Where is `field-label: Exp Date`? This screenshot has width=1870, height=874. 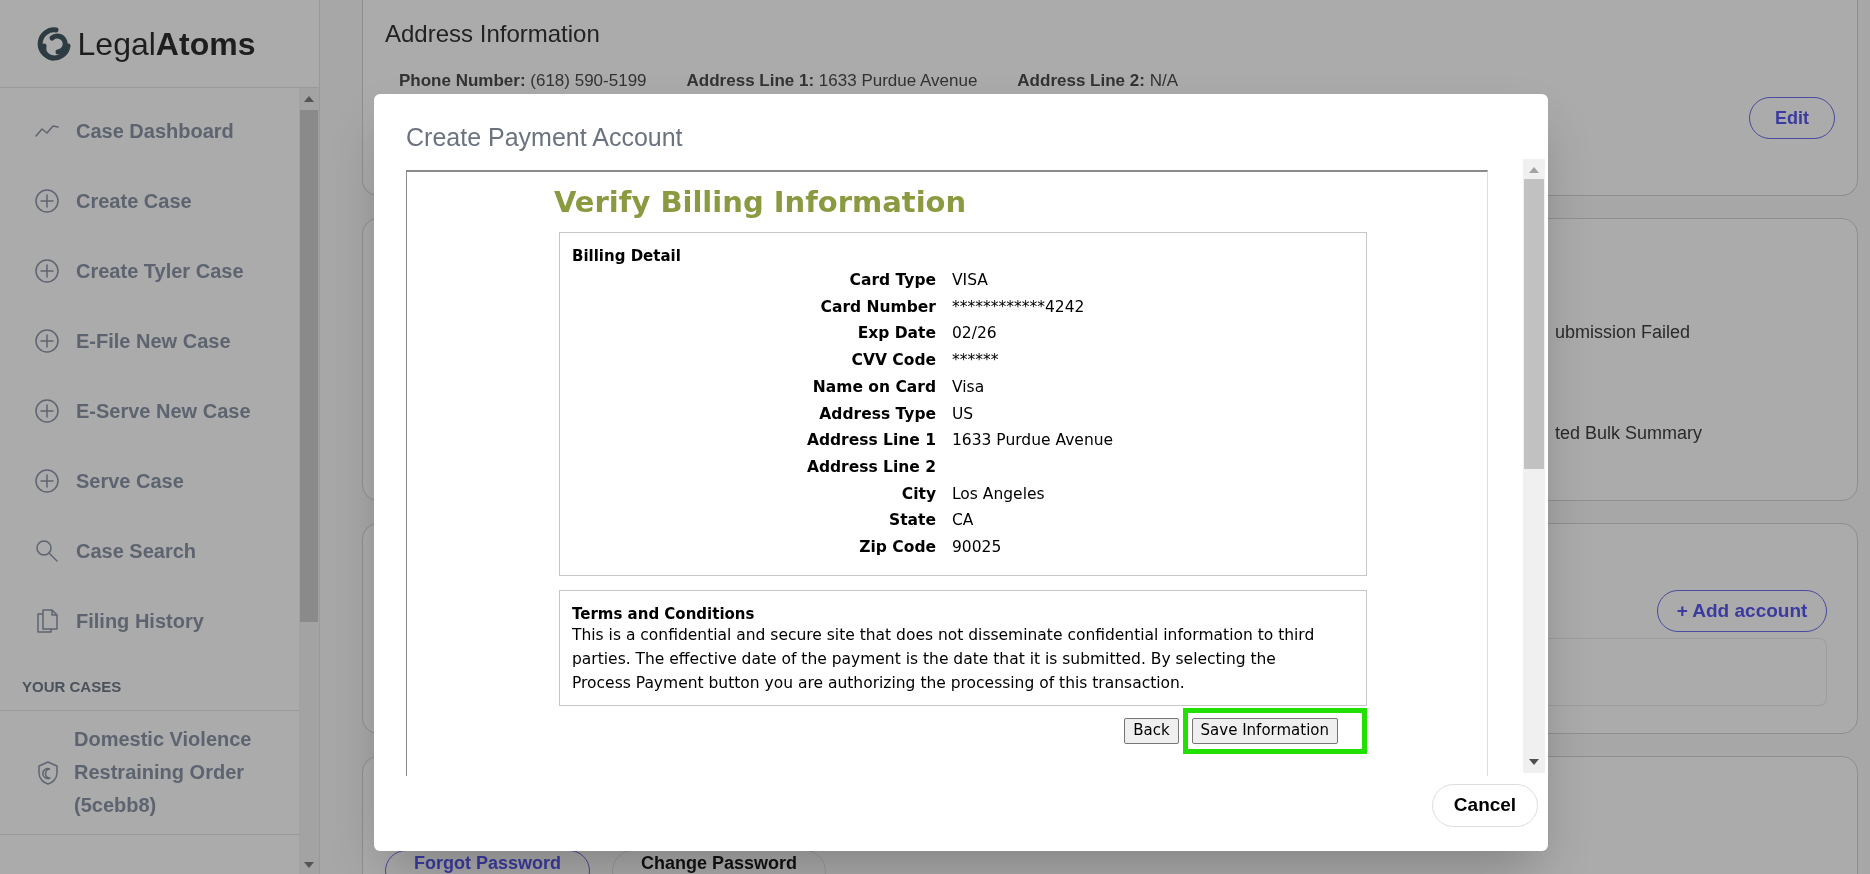 field-label: Exp Date is located at coordinates (896, 334).